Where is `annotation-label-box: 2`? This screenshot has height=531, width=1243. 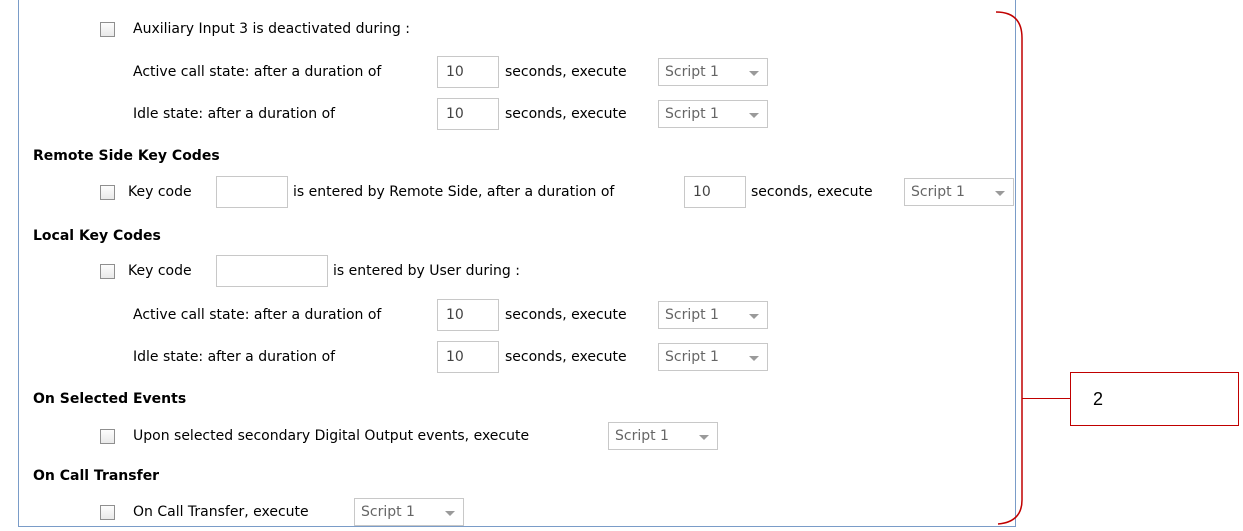
annotation-label-box: 2 is located at coordinates (1154, 399).